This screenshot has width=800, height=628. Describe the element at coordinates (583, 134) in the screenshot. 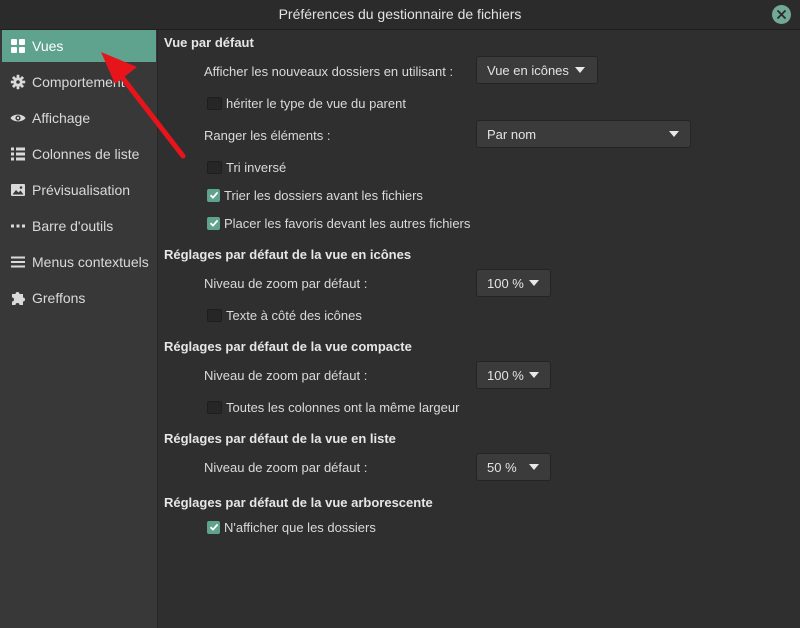

I see `sort-order-combo: Par nom` at that location.